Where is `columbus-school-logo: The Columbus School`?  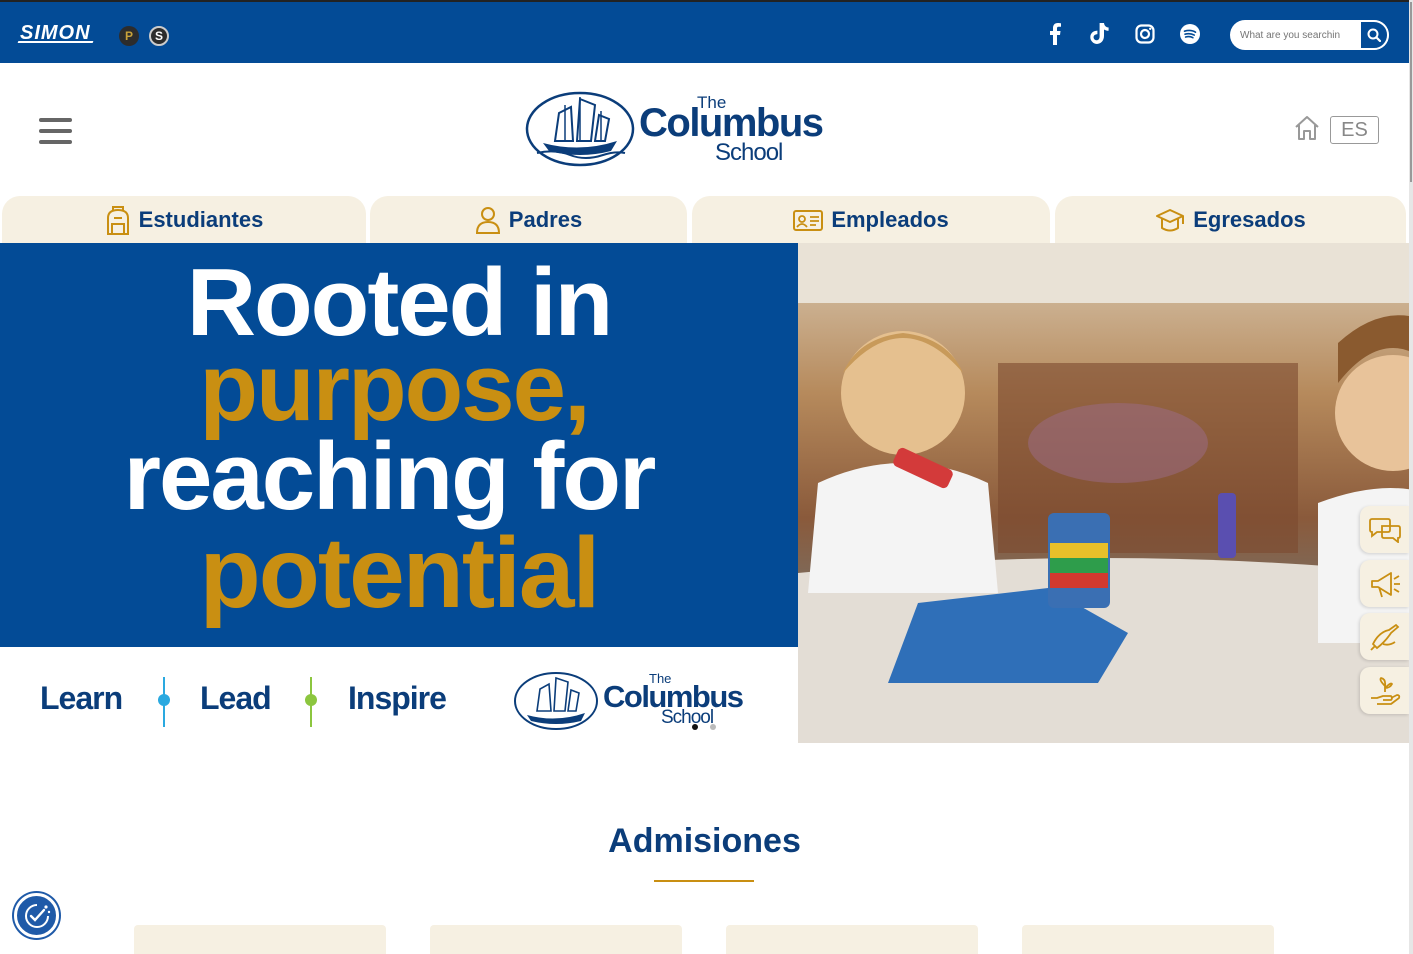
columbus-school-logo: The Columbus School is located at coordinates (677, 129).